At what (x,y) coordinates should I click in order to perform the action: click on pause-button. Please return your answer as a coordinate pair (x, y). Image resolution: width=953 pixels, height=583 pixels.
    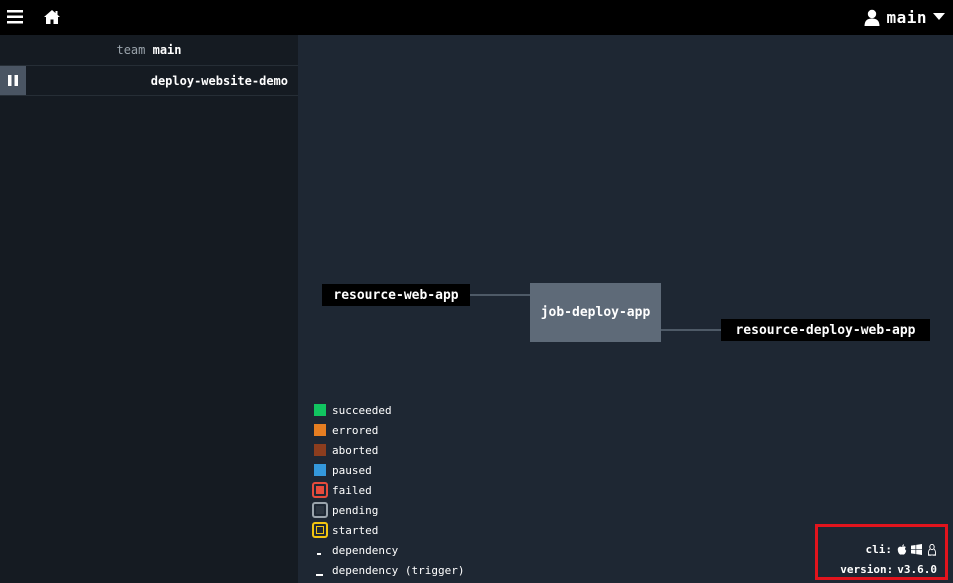
    Looking at the image, I should click on (13, 80).